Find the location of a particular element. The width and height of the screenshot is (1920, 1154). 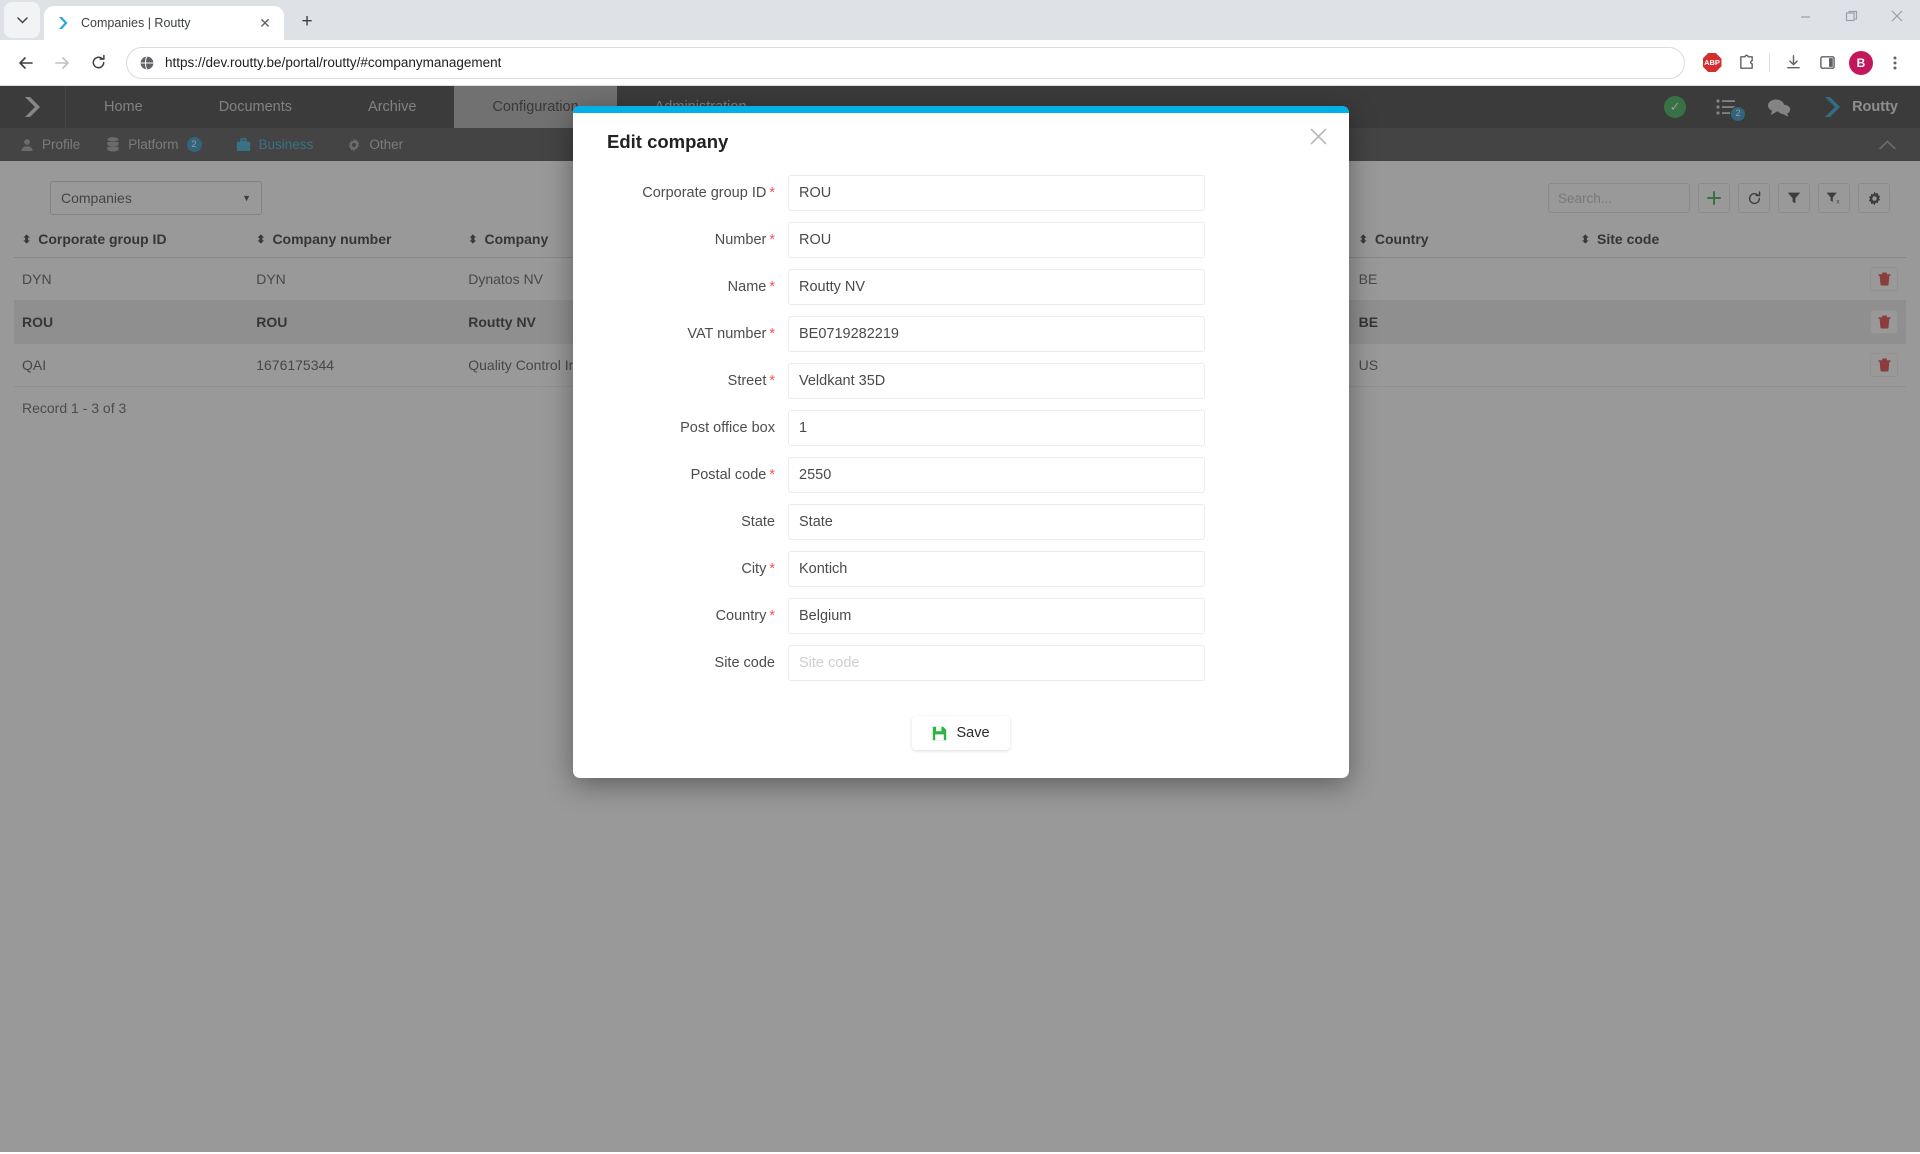

browser-tab: Companies | Routty ✕ is located at coordinates (164, 23).